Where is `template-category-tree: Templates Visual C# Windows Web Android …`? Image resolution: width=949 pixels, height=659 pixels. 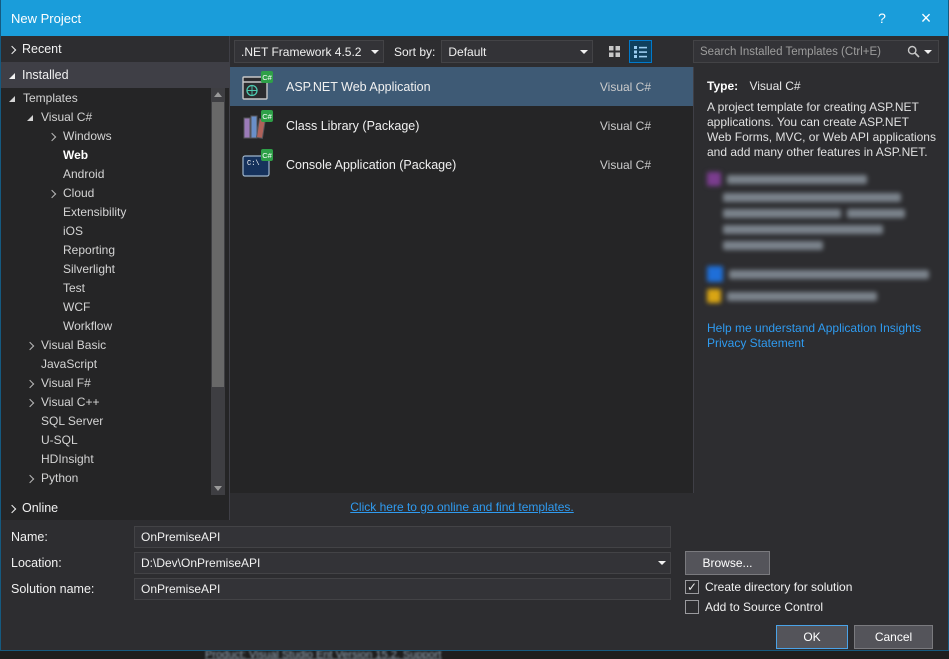
template-category-tree: Templates Visual C# Windows Web Android … is located at coordinates (115, 291).